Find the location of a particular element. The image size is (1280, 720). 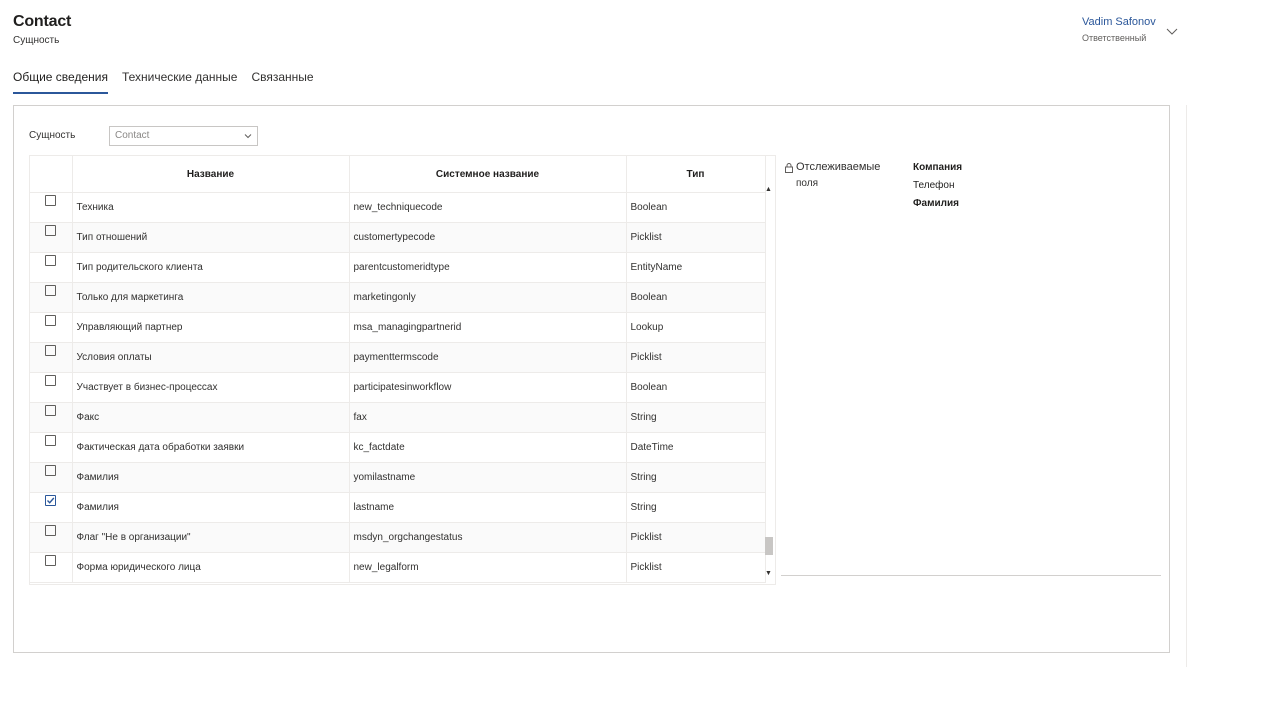

cell-type: EntityName is located at coordinates (696, 267).